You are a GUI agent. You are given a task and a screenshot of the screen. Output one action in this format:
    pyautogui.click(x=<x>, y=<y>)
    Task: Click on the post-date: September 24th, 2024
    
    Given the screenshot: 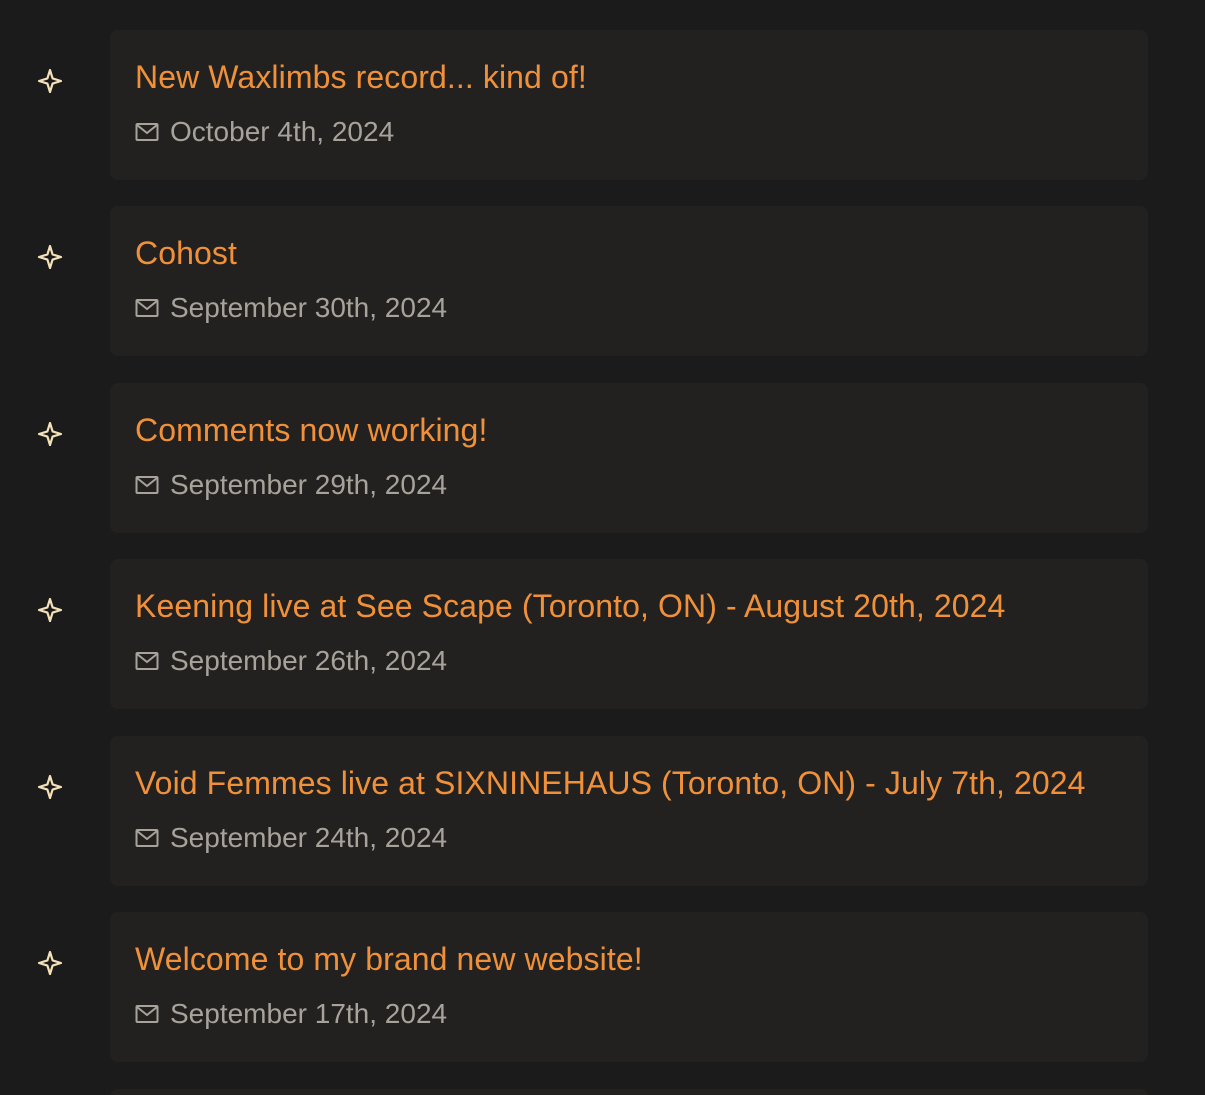 What is the action you would take?
    pyautogui.click(x=309, y=837)
    